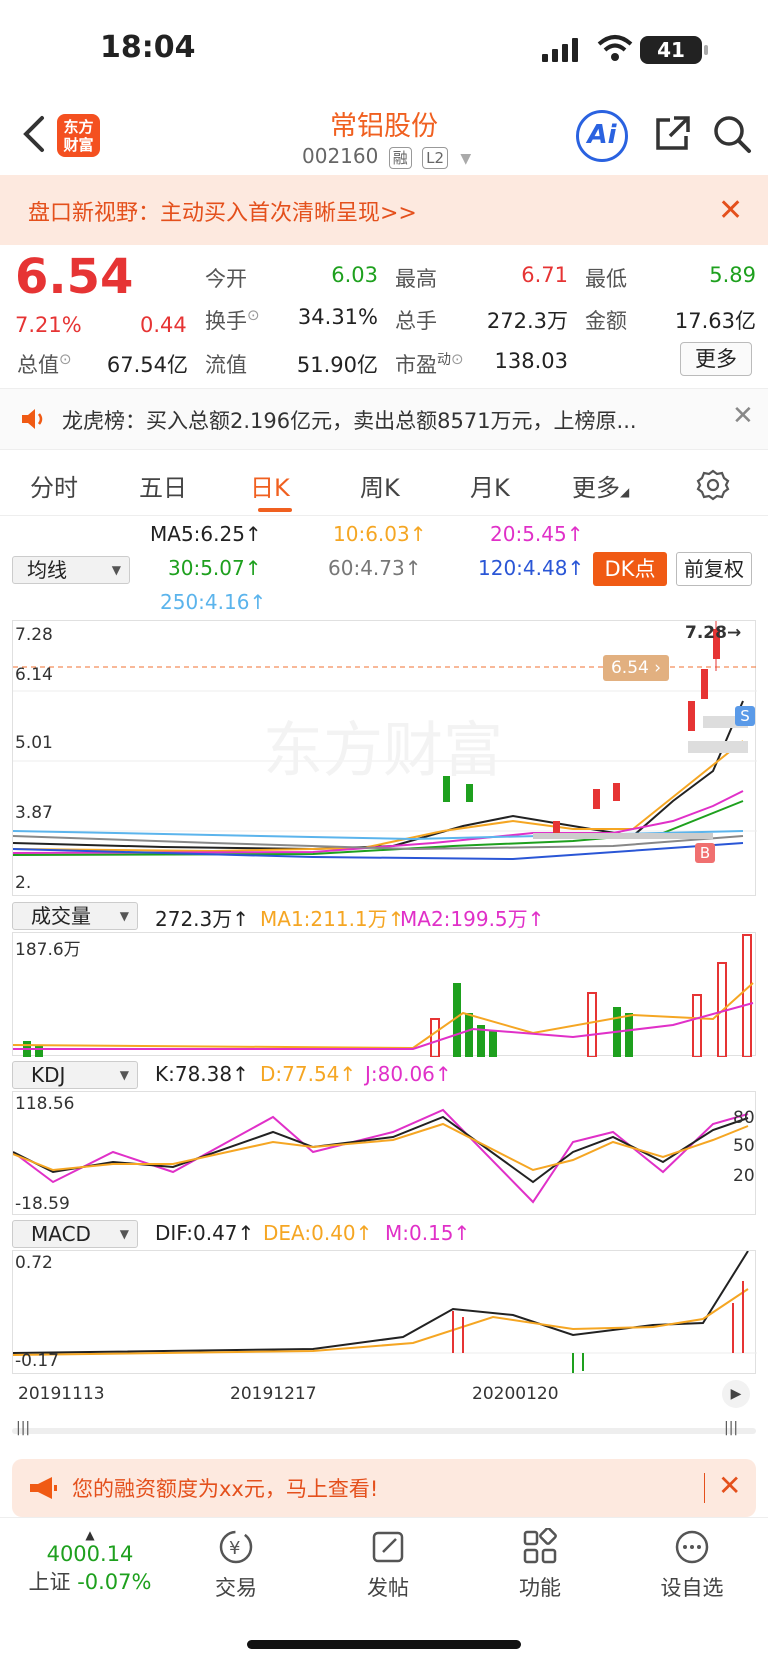 This screenshot has width=768, height=1665. I want to click on macd-canvas, so click(385, 1312).